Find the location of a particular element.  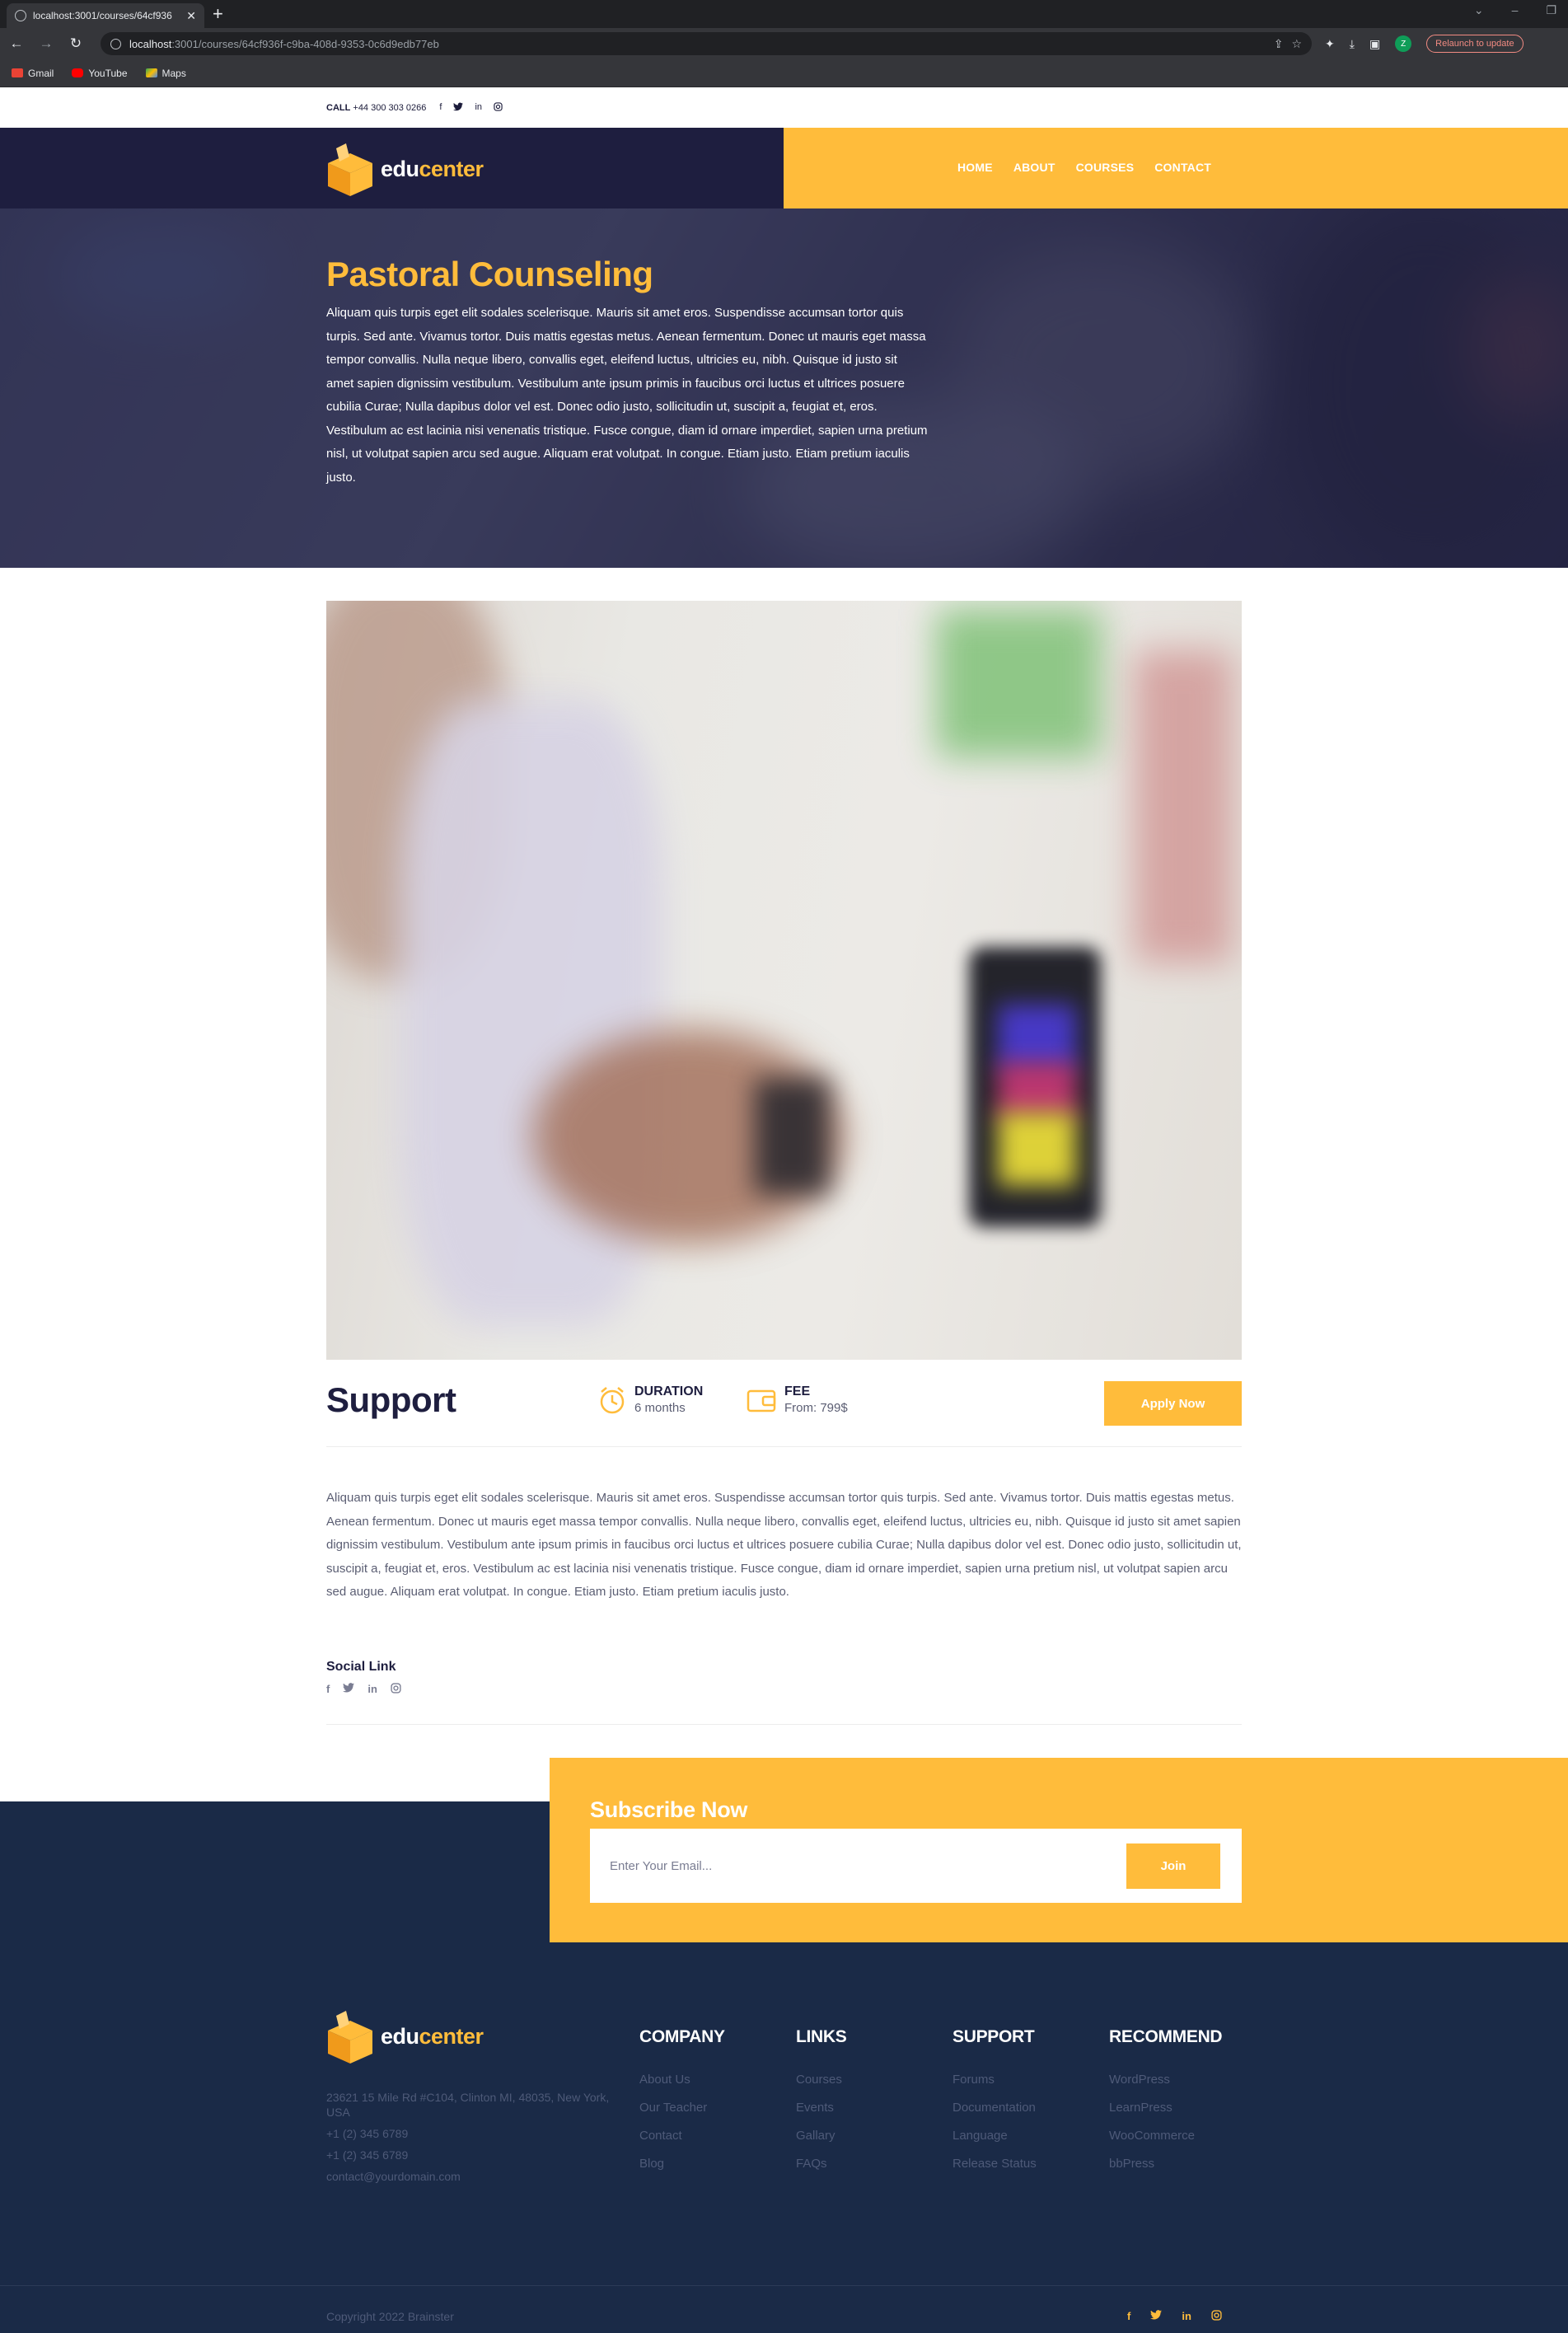

bookmark-star-icon: ☆ is located at coordinates (1296, 44).